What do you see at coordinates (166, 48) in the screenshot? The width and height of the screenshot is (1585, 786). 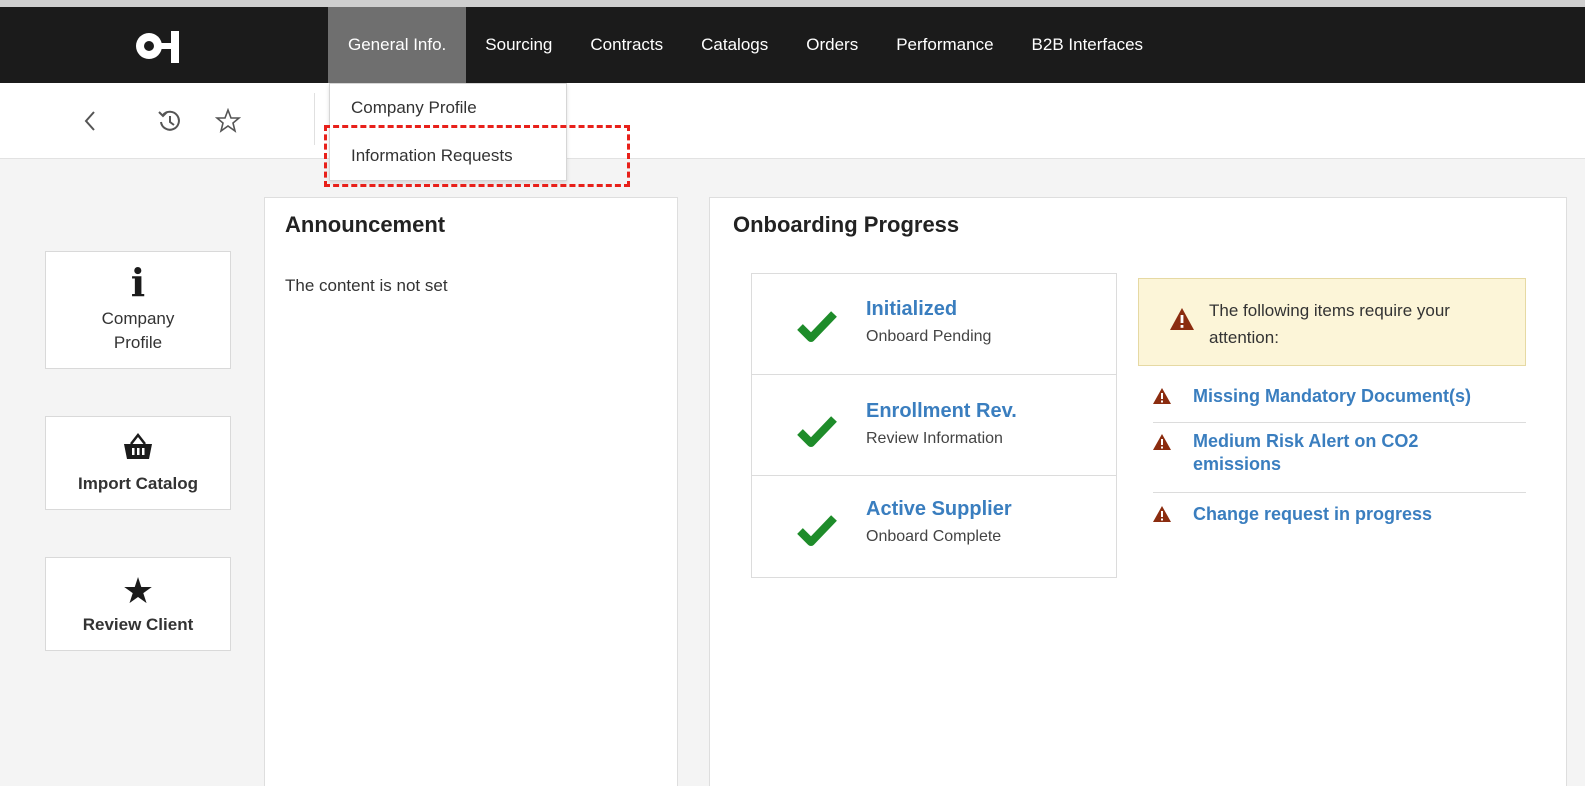 I see `company-logo` at bounding box center [166, 48].